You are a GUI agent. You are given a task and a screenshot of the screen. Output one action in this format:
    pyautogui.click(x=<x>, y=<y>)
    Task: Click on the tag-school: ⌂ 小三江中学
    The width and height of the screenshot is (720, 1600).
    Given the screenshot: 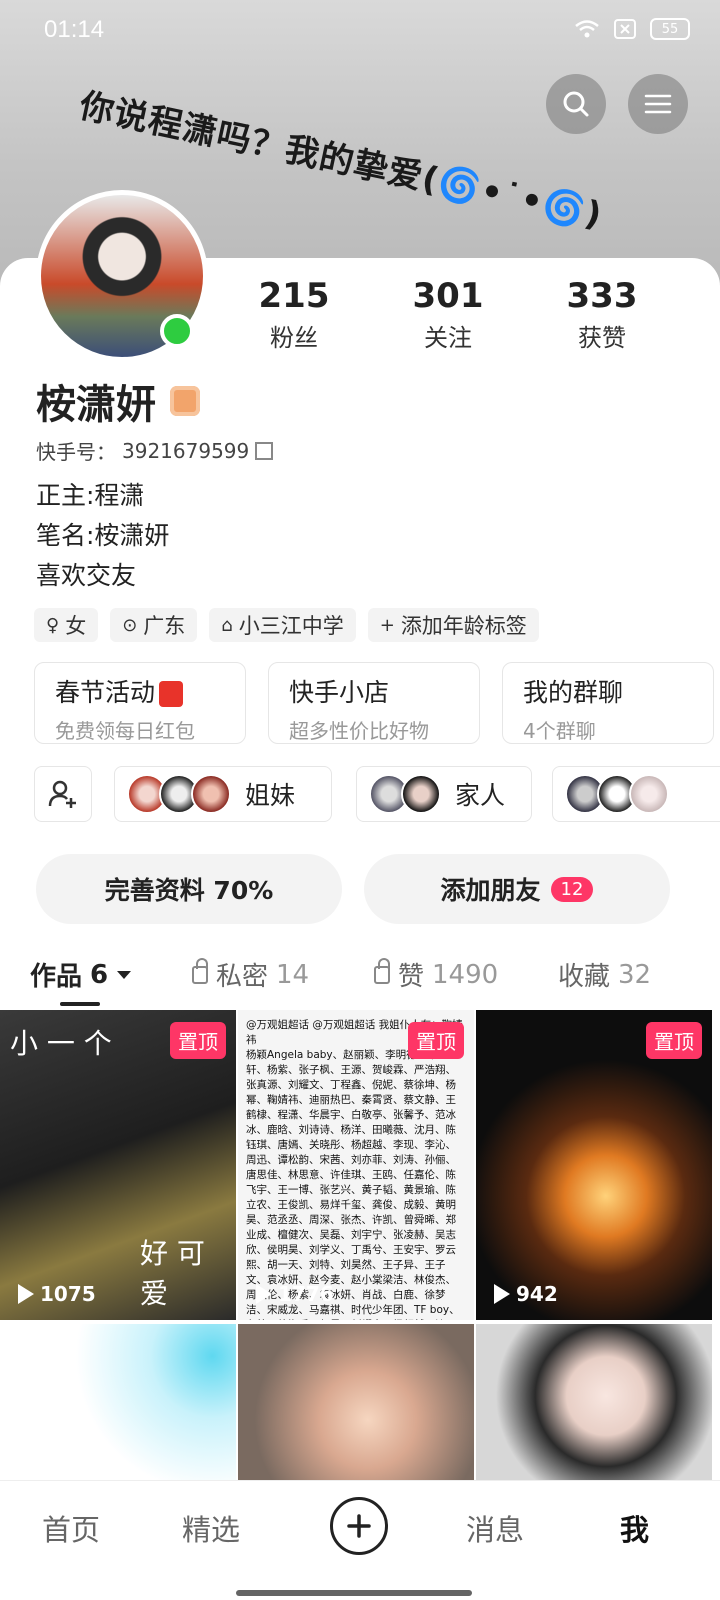 What is the action you would take?
    pyautogui.click(x=282, y=625)
    